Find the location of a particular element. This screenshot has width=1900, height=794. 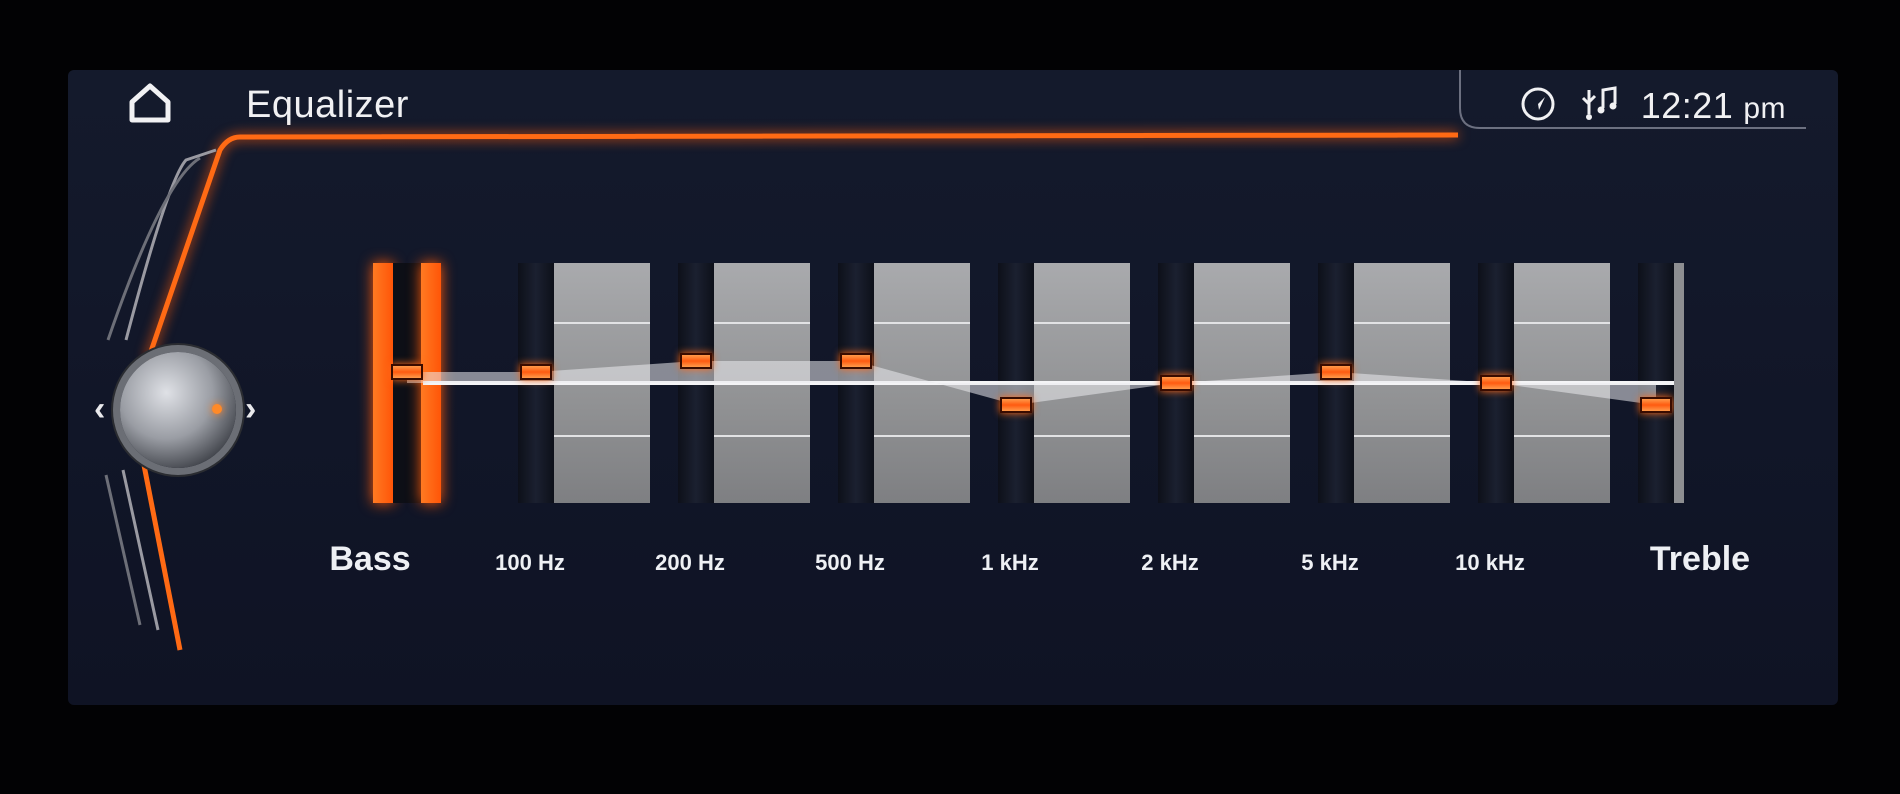

eq-band-label: 10 kHz is located at coordinates (1490, 562).